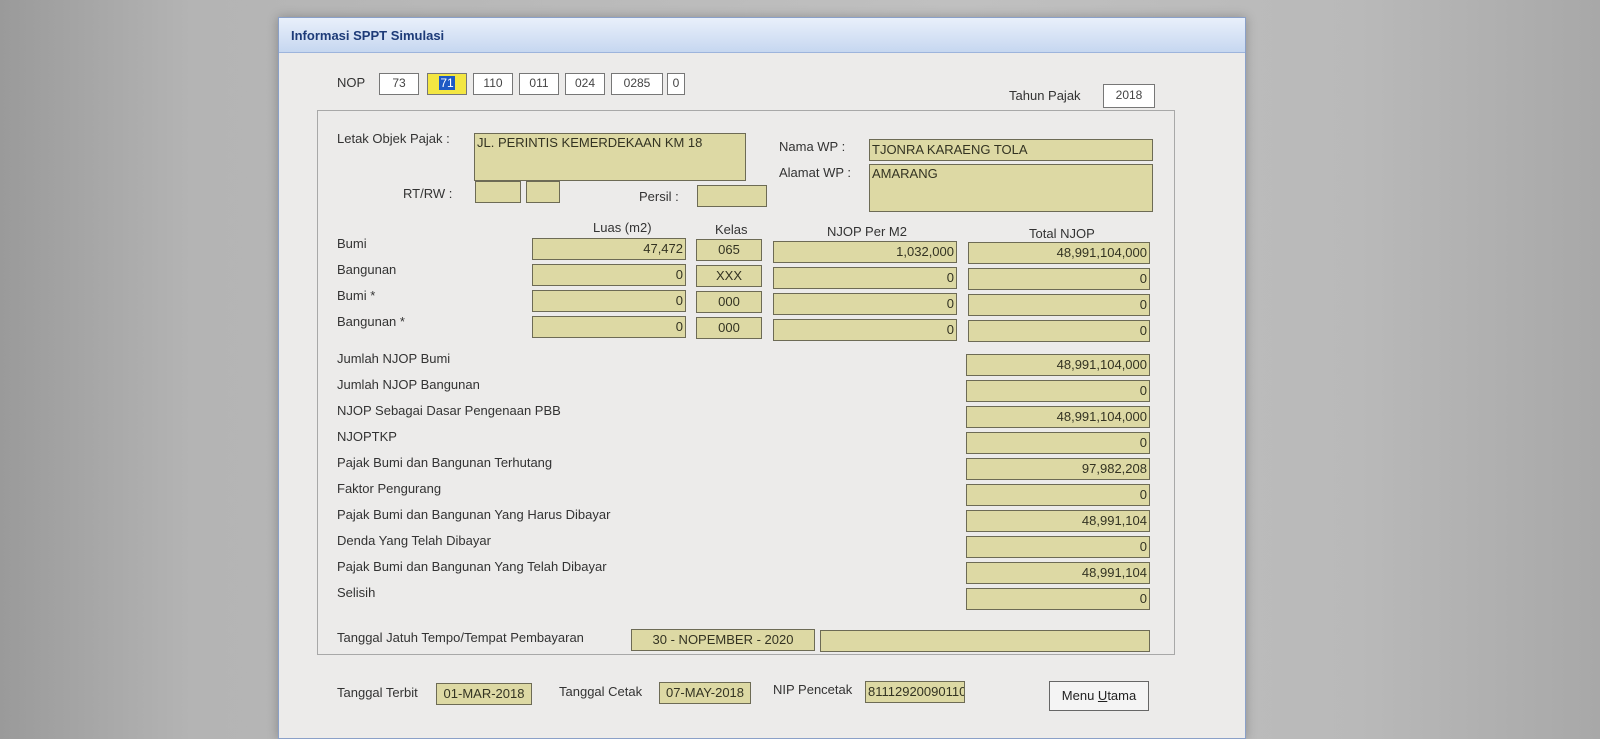  What do you see at coordinates (622, 227) in the screenshot?
I see `header-luas: Luas (m2)` at bounding box center [622, 227].